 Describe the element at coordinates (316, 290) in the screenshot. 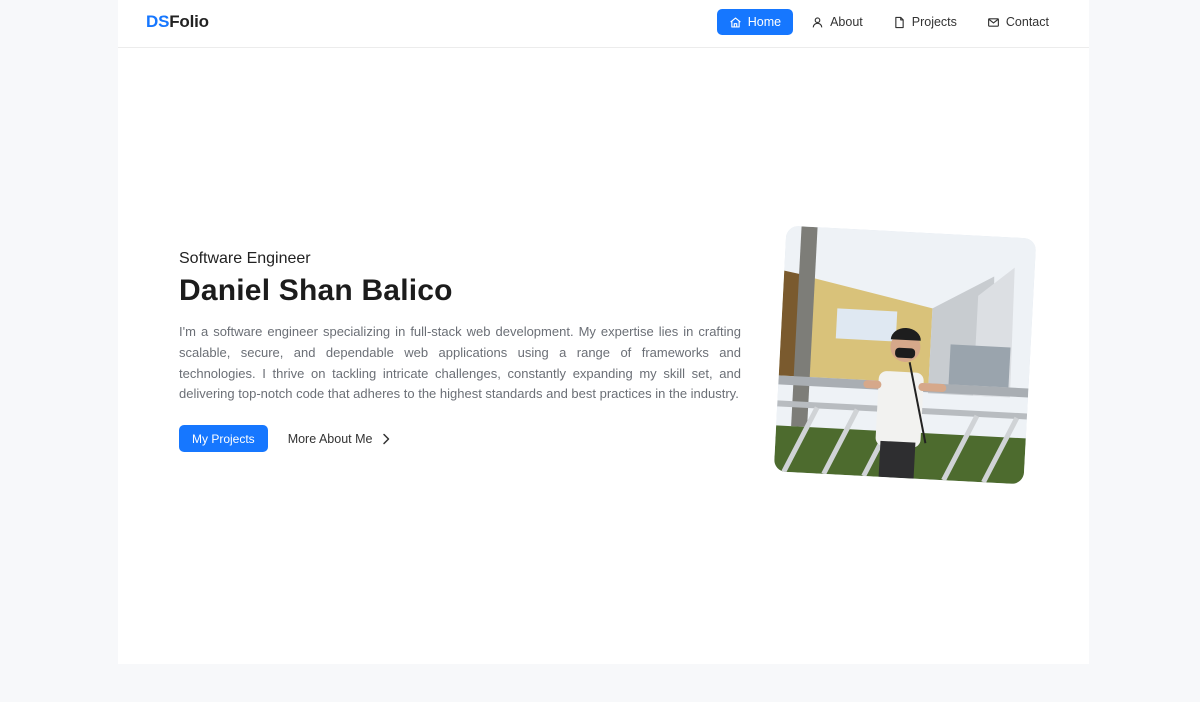

I see `hero-name: Daniel Shan Balico` at that location.